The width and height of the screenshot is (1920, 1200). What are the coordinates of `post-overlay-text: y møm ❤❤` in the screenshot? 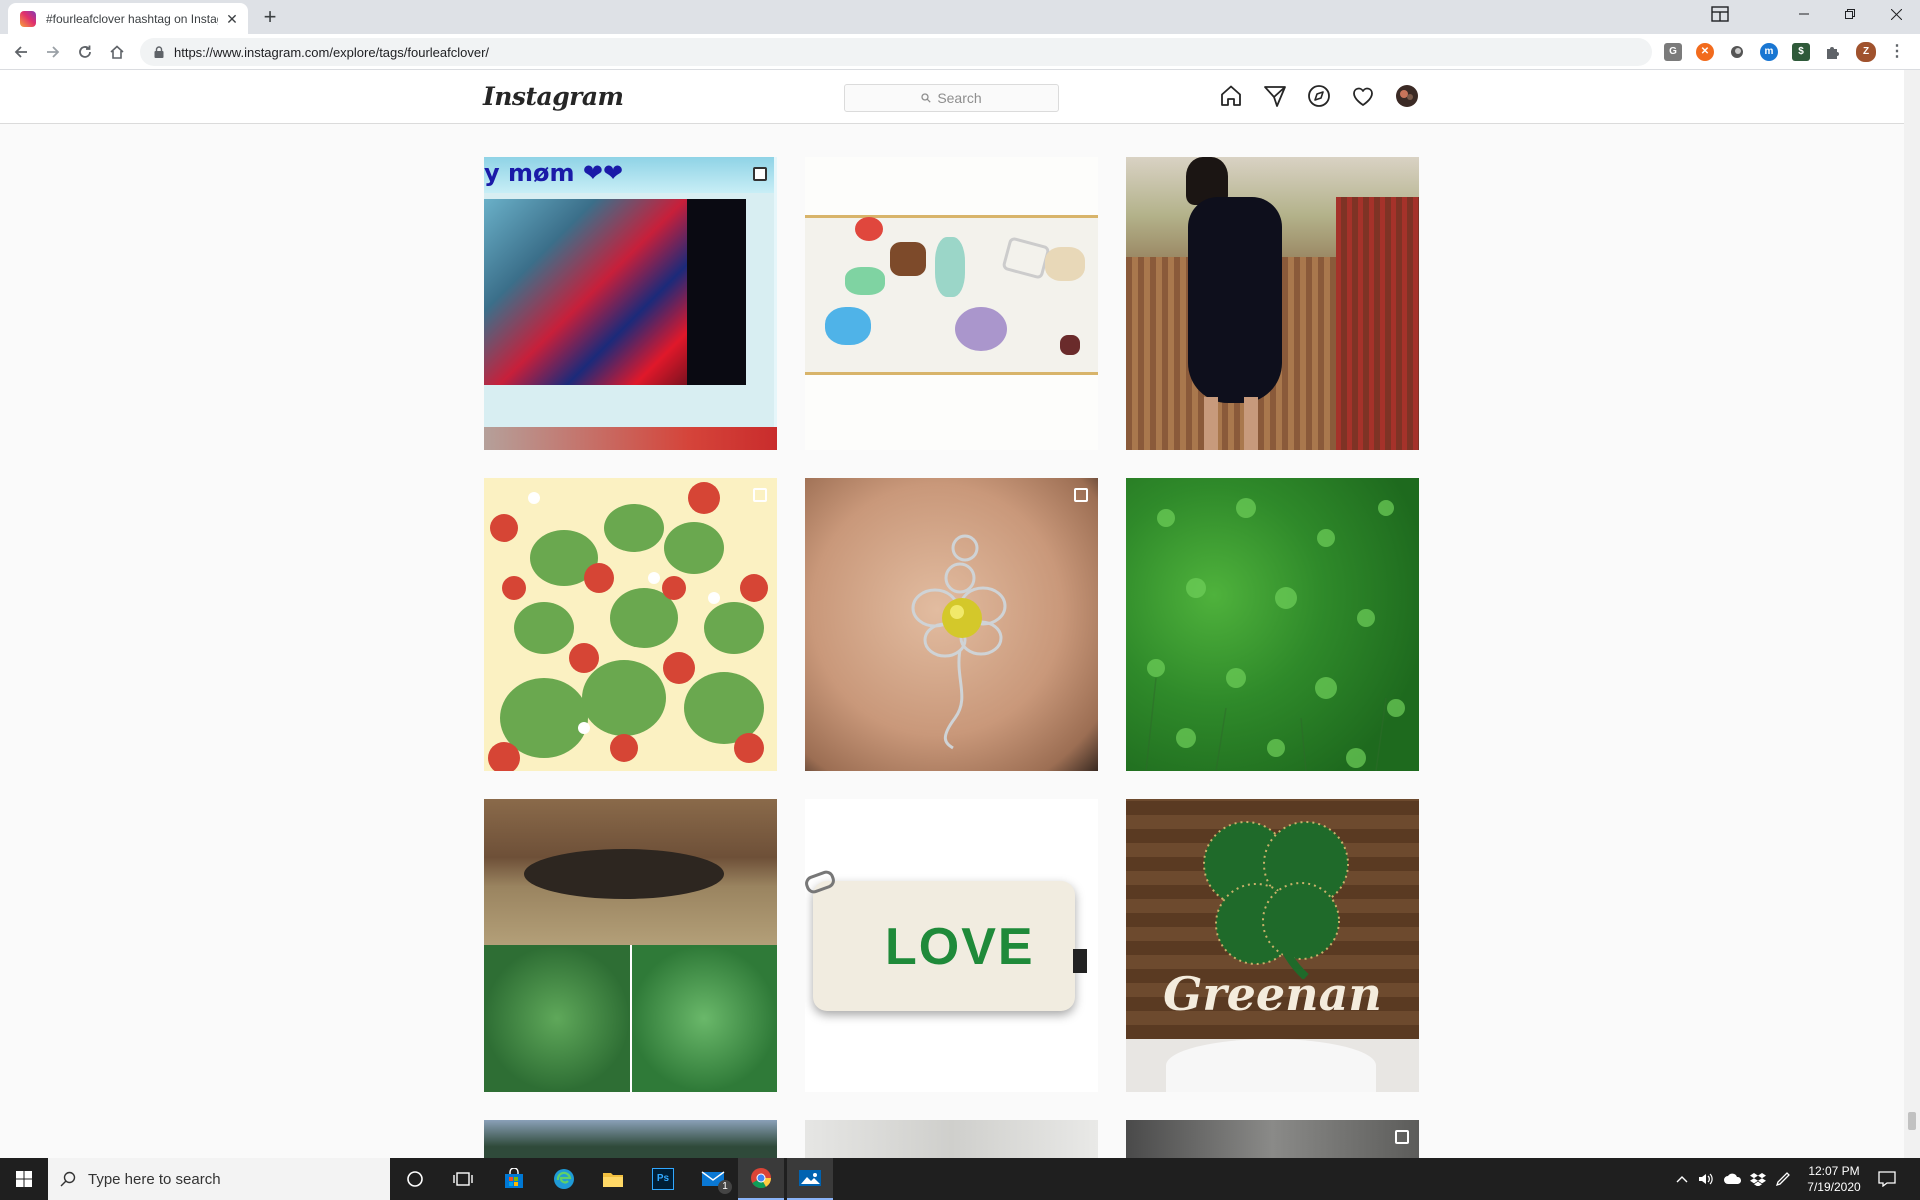 It's located at (554, 173).